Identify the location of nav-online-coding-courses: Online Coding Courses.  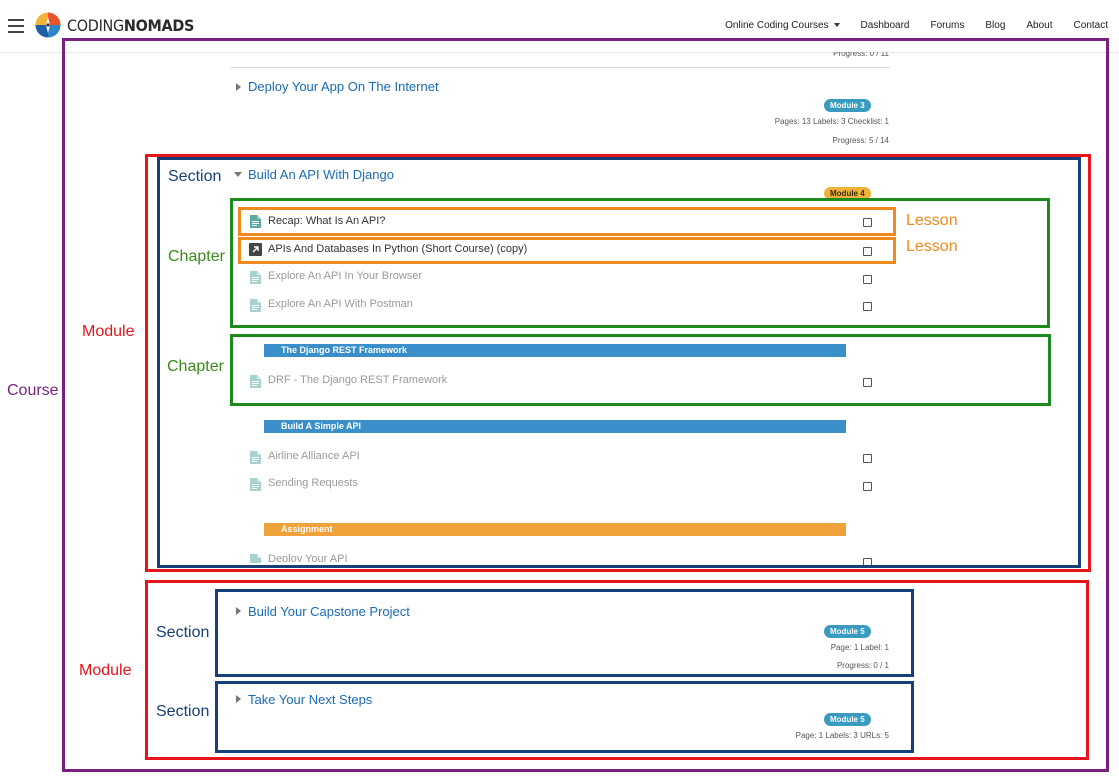
(782, 25).